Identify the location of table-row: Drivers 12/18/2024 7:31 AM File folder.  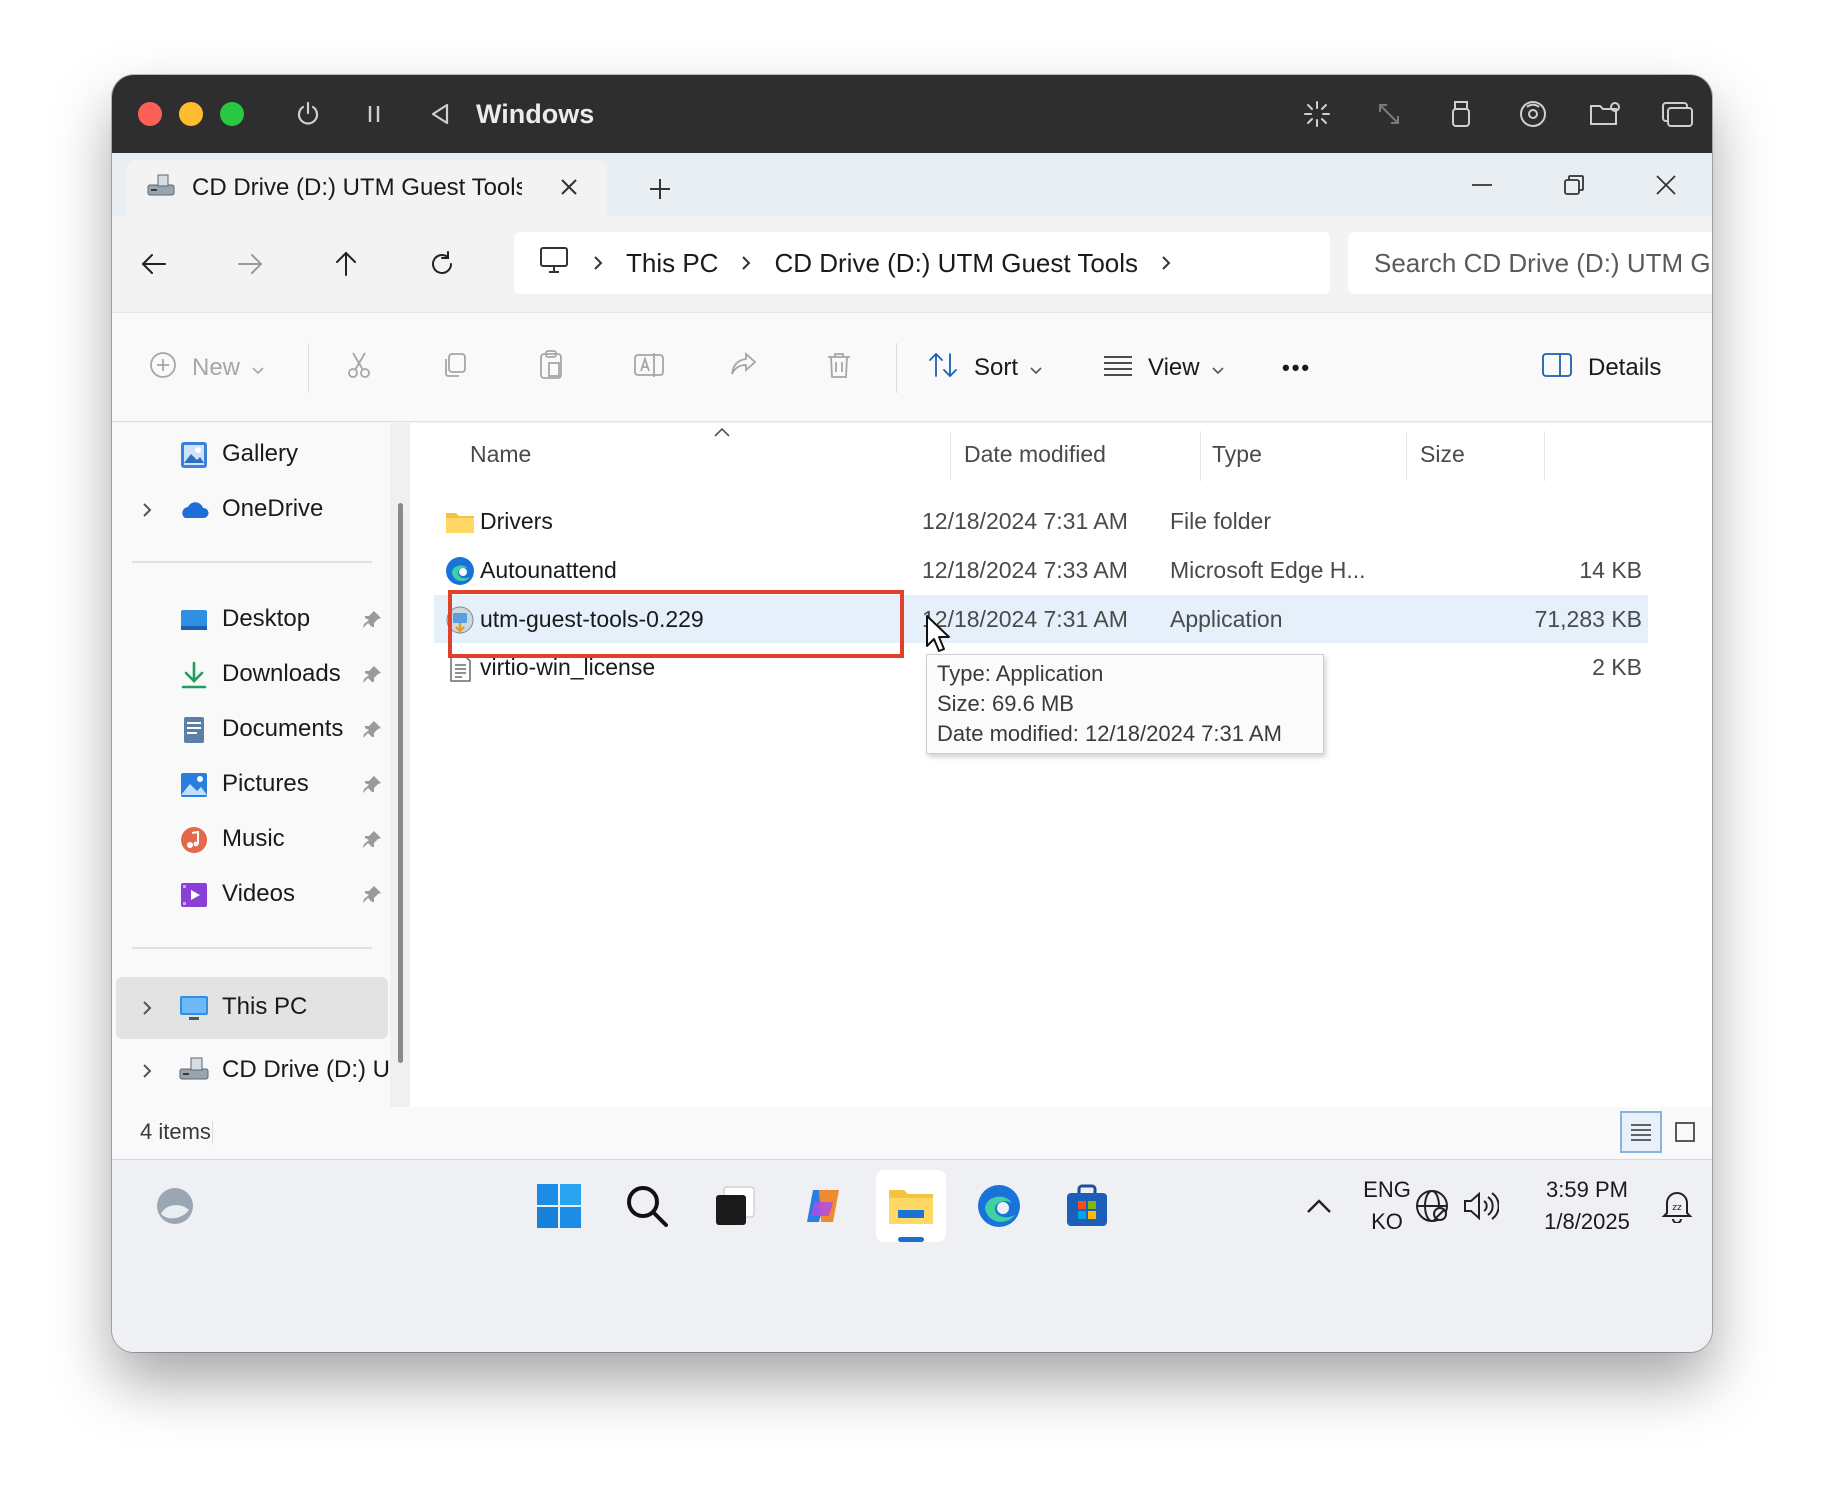
(1041, 521).